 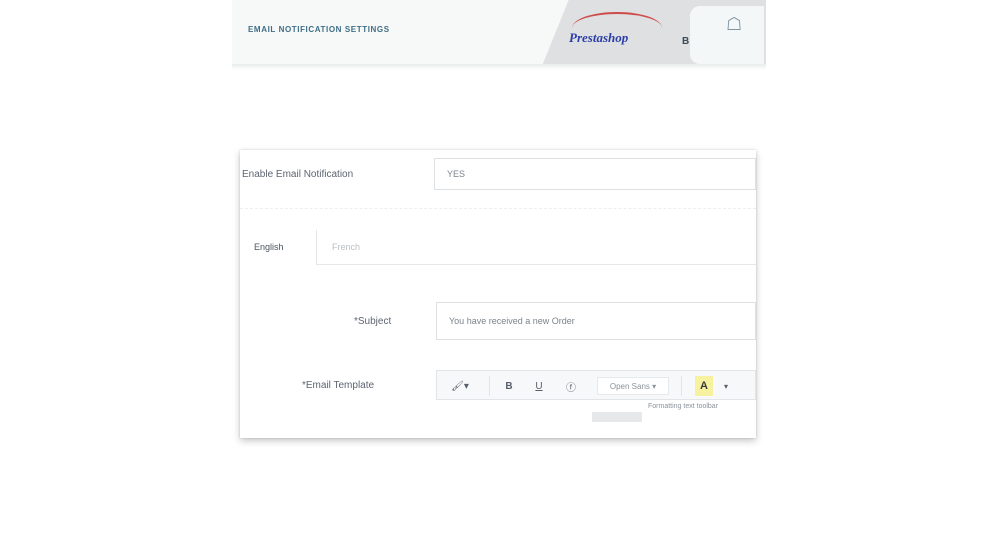 I want to click on paint-format-button: 🖌▾, so click(x=460, y=386).